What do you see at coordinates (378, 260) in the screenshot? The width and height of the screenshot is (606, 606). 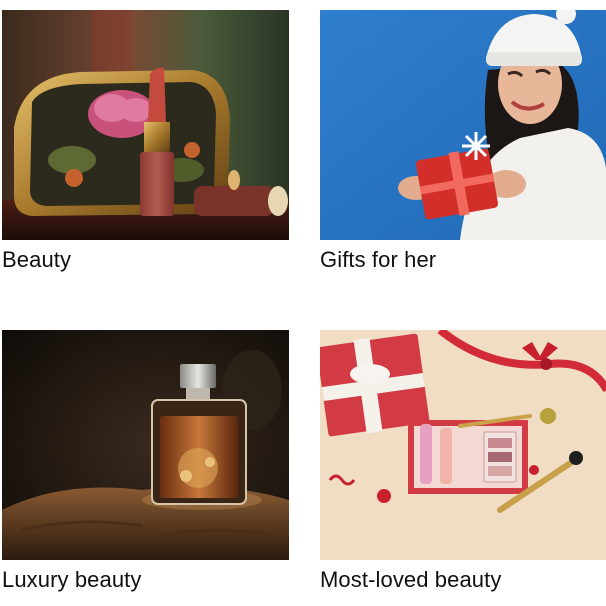 I see `tile-label: Gifts for her` at bounding box center [378, 260].